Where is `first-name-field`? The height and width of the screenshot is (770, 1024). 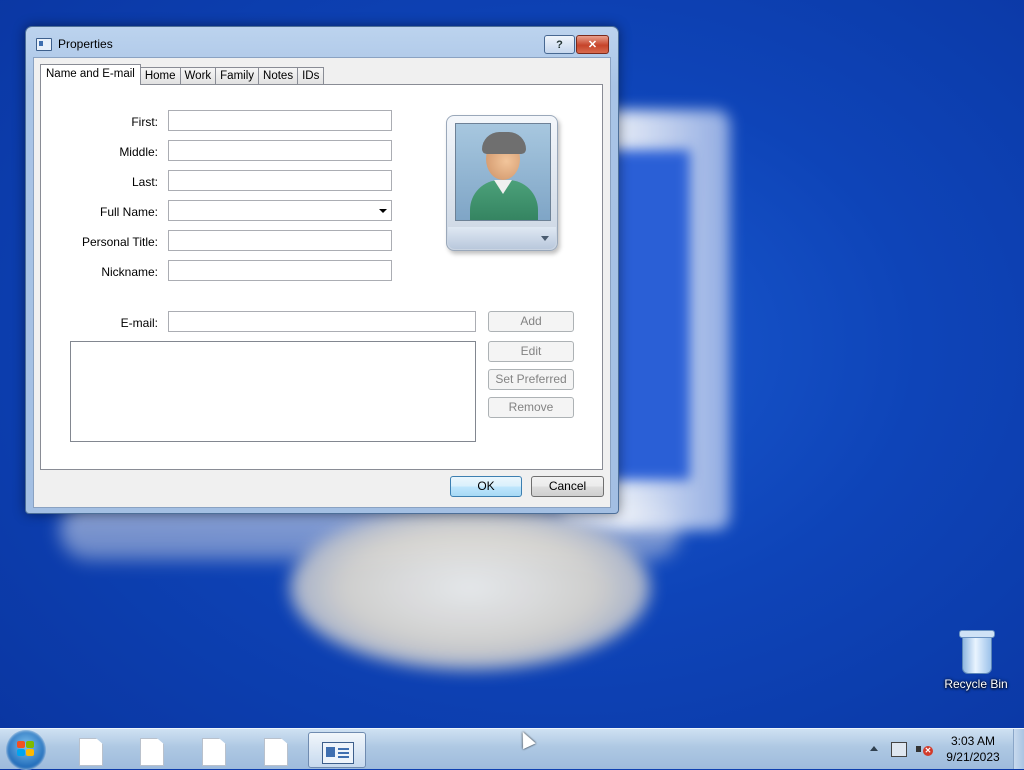
first-name-field is located at coordinates (280, 120).